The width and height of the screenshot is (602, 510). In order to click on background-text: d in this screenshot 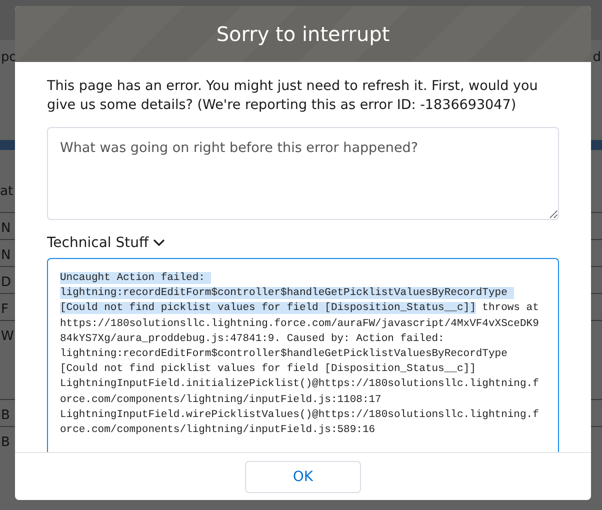, I will do `click(596, 58)`.